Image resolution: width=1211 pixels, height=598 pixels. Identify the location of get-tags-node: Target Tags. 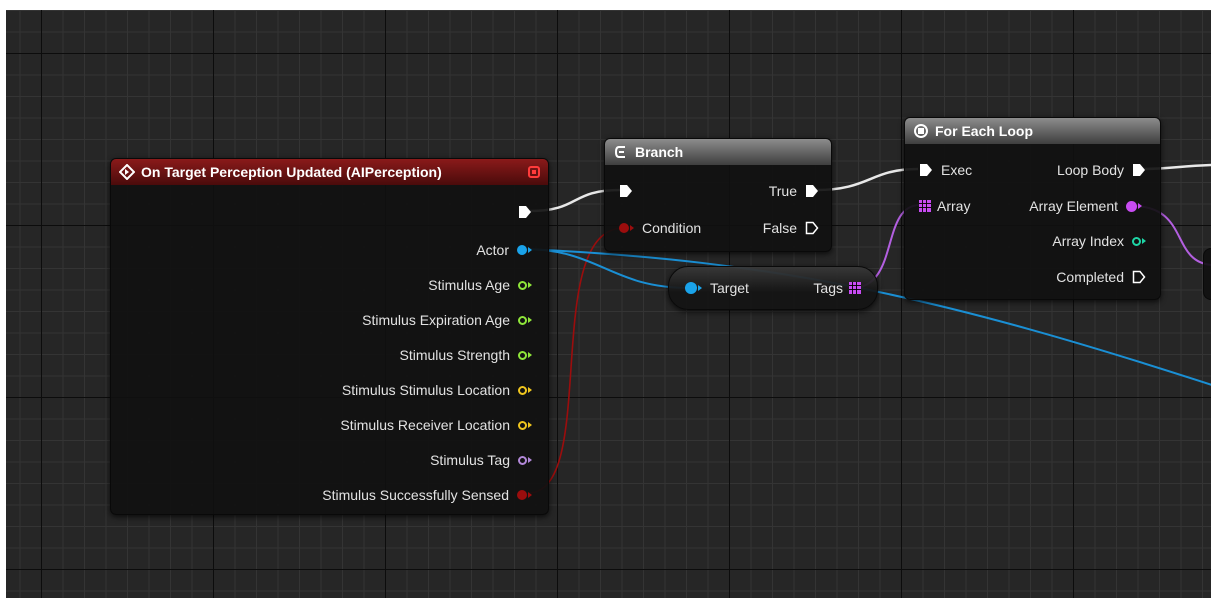
(773, 288).